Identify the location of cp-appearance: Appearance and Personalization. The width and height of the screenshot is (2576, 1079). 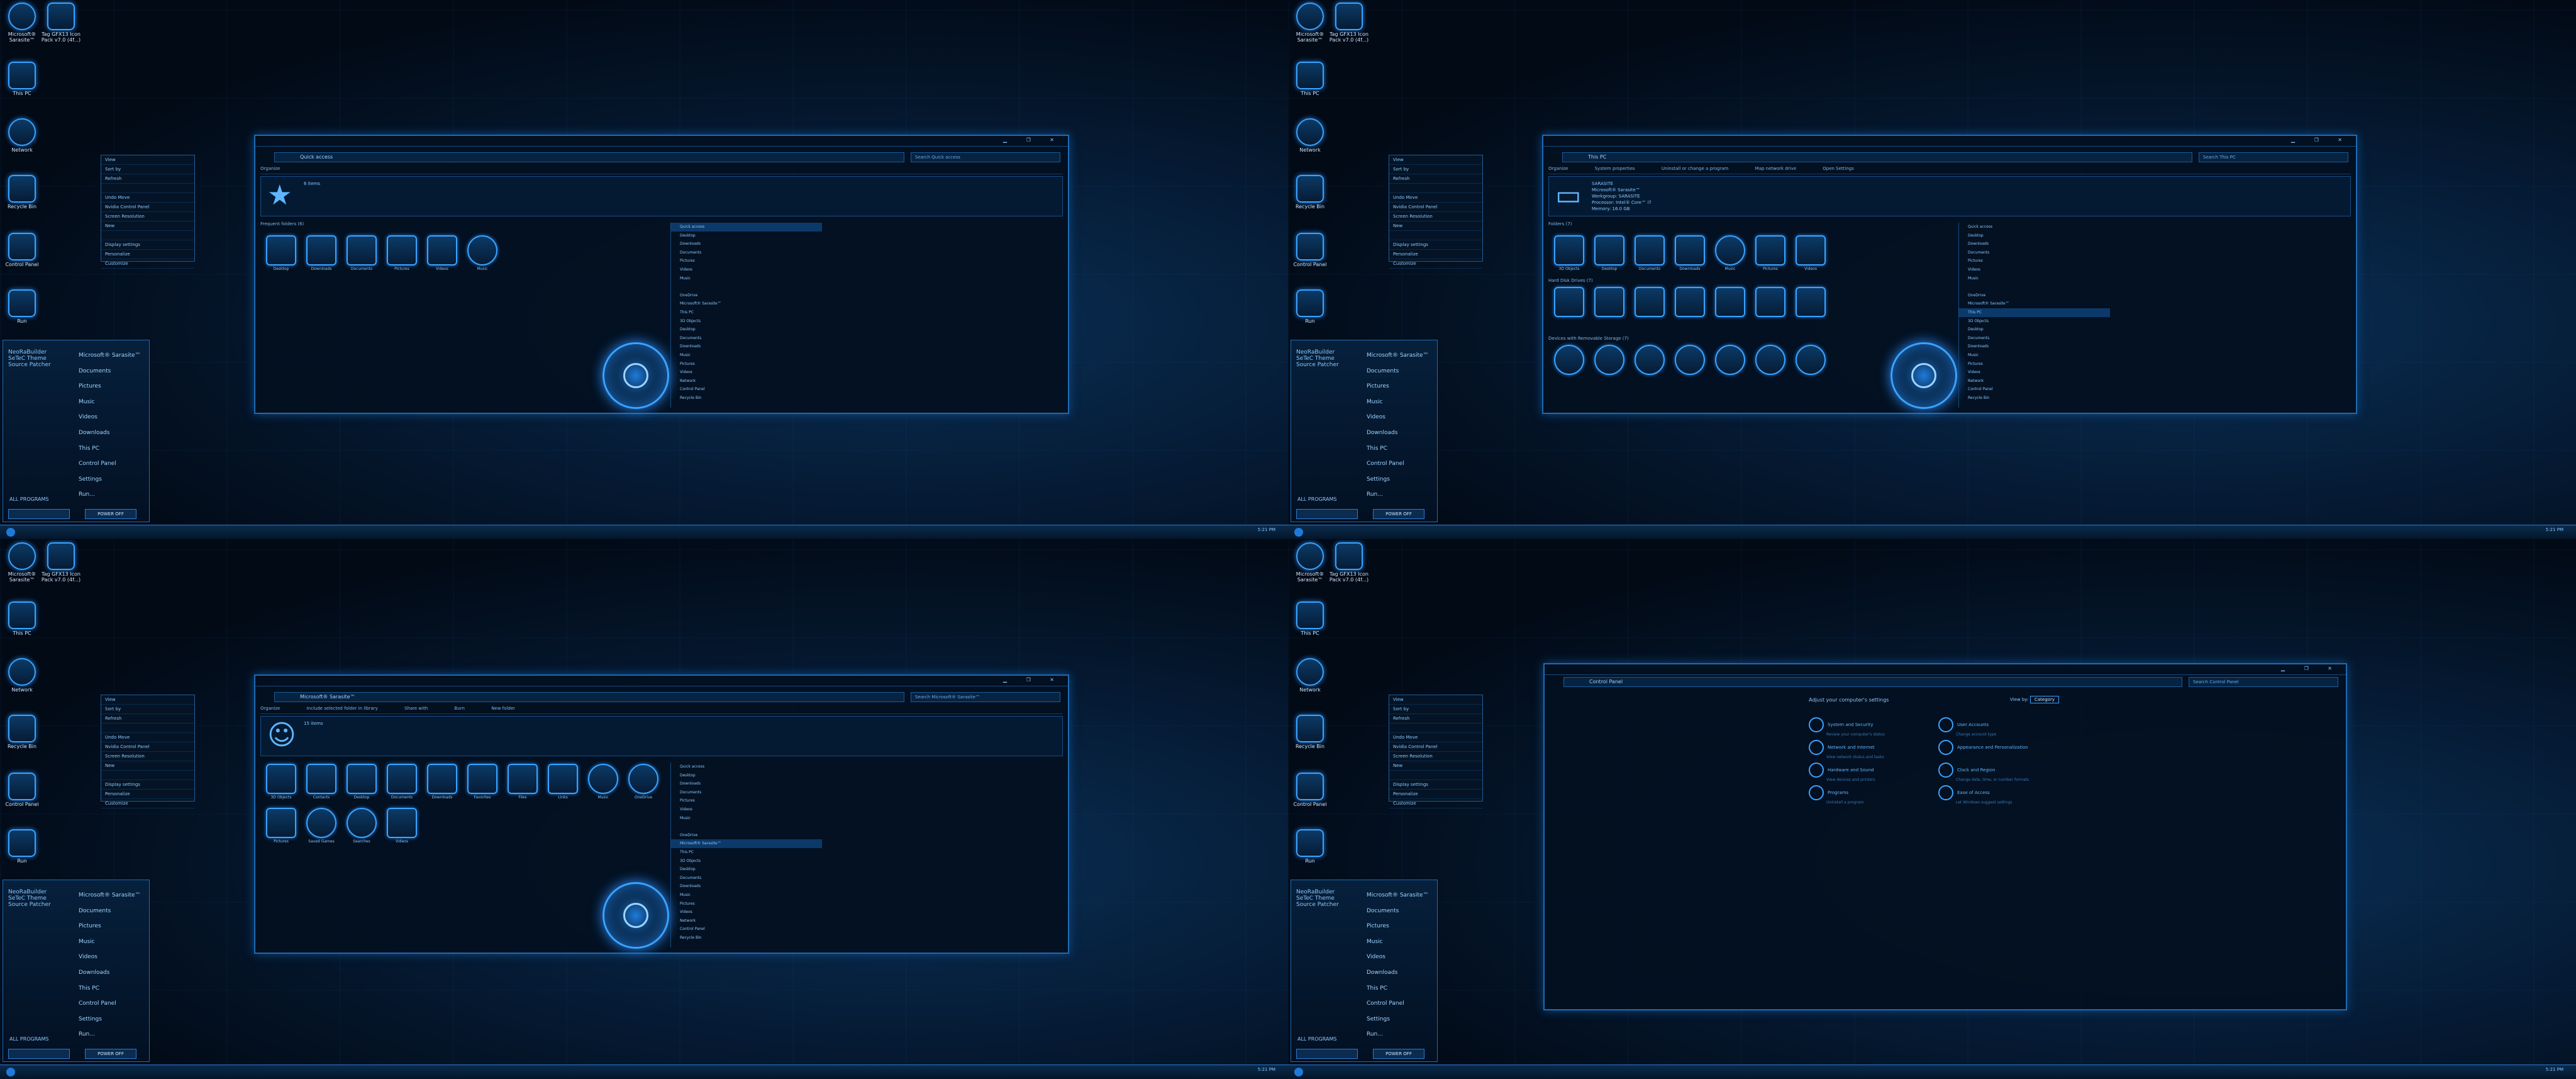
(1983, 747).